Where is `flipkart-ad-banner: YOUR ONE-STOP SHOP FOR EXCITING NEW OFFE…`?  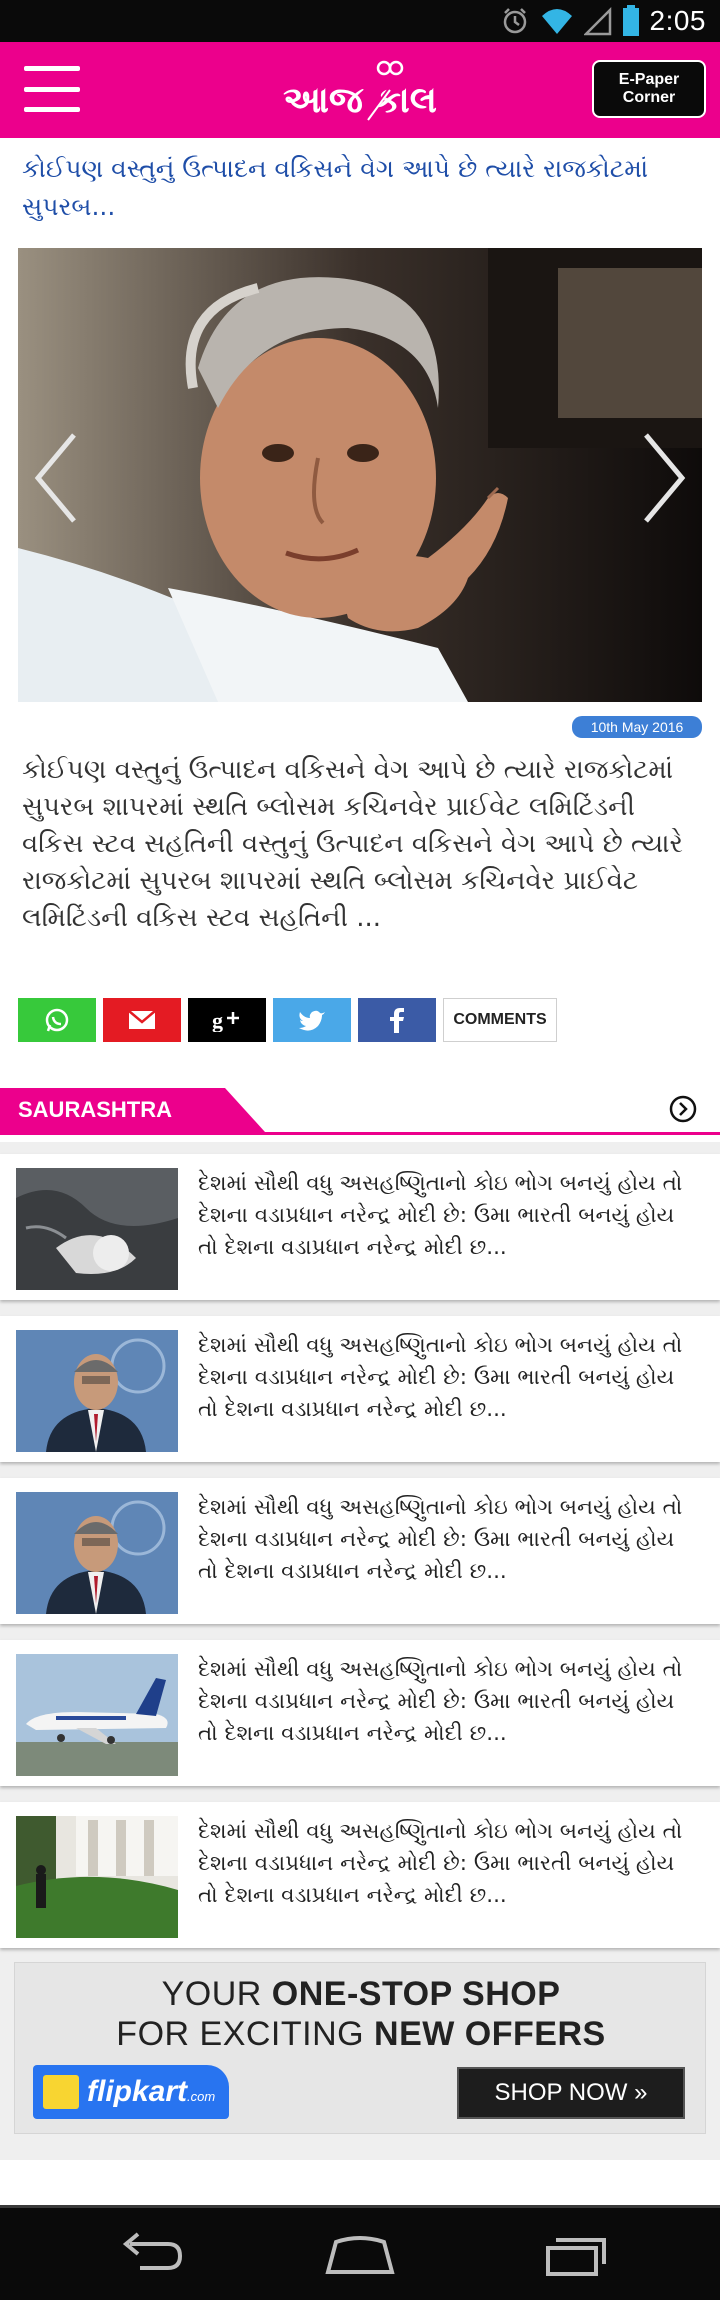 flipkart-ad-banner: YOUR ONE-STOP SHOP FOR EXCITING NEW OFFE… is located at coordinates (360, 2048).